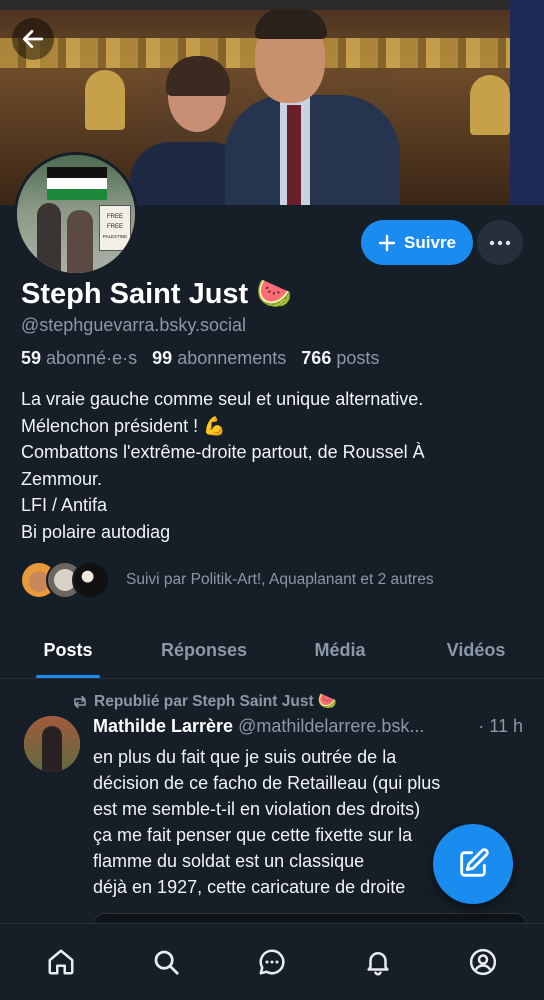 This screenshot has width=544, height=1000. What do you see at coordinates (77, 184) in the screenshot?
I see `avatar-flag` at bounding box center [77, 184].